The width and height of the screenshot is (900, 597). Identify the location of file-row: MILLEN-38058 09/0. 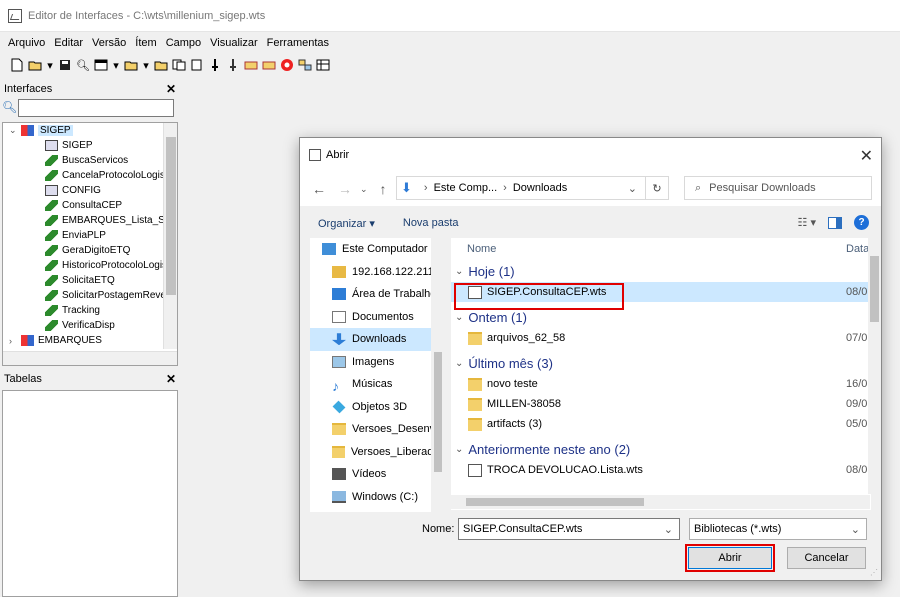
(660, 404).